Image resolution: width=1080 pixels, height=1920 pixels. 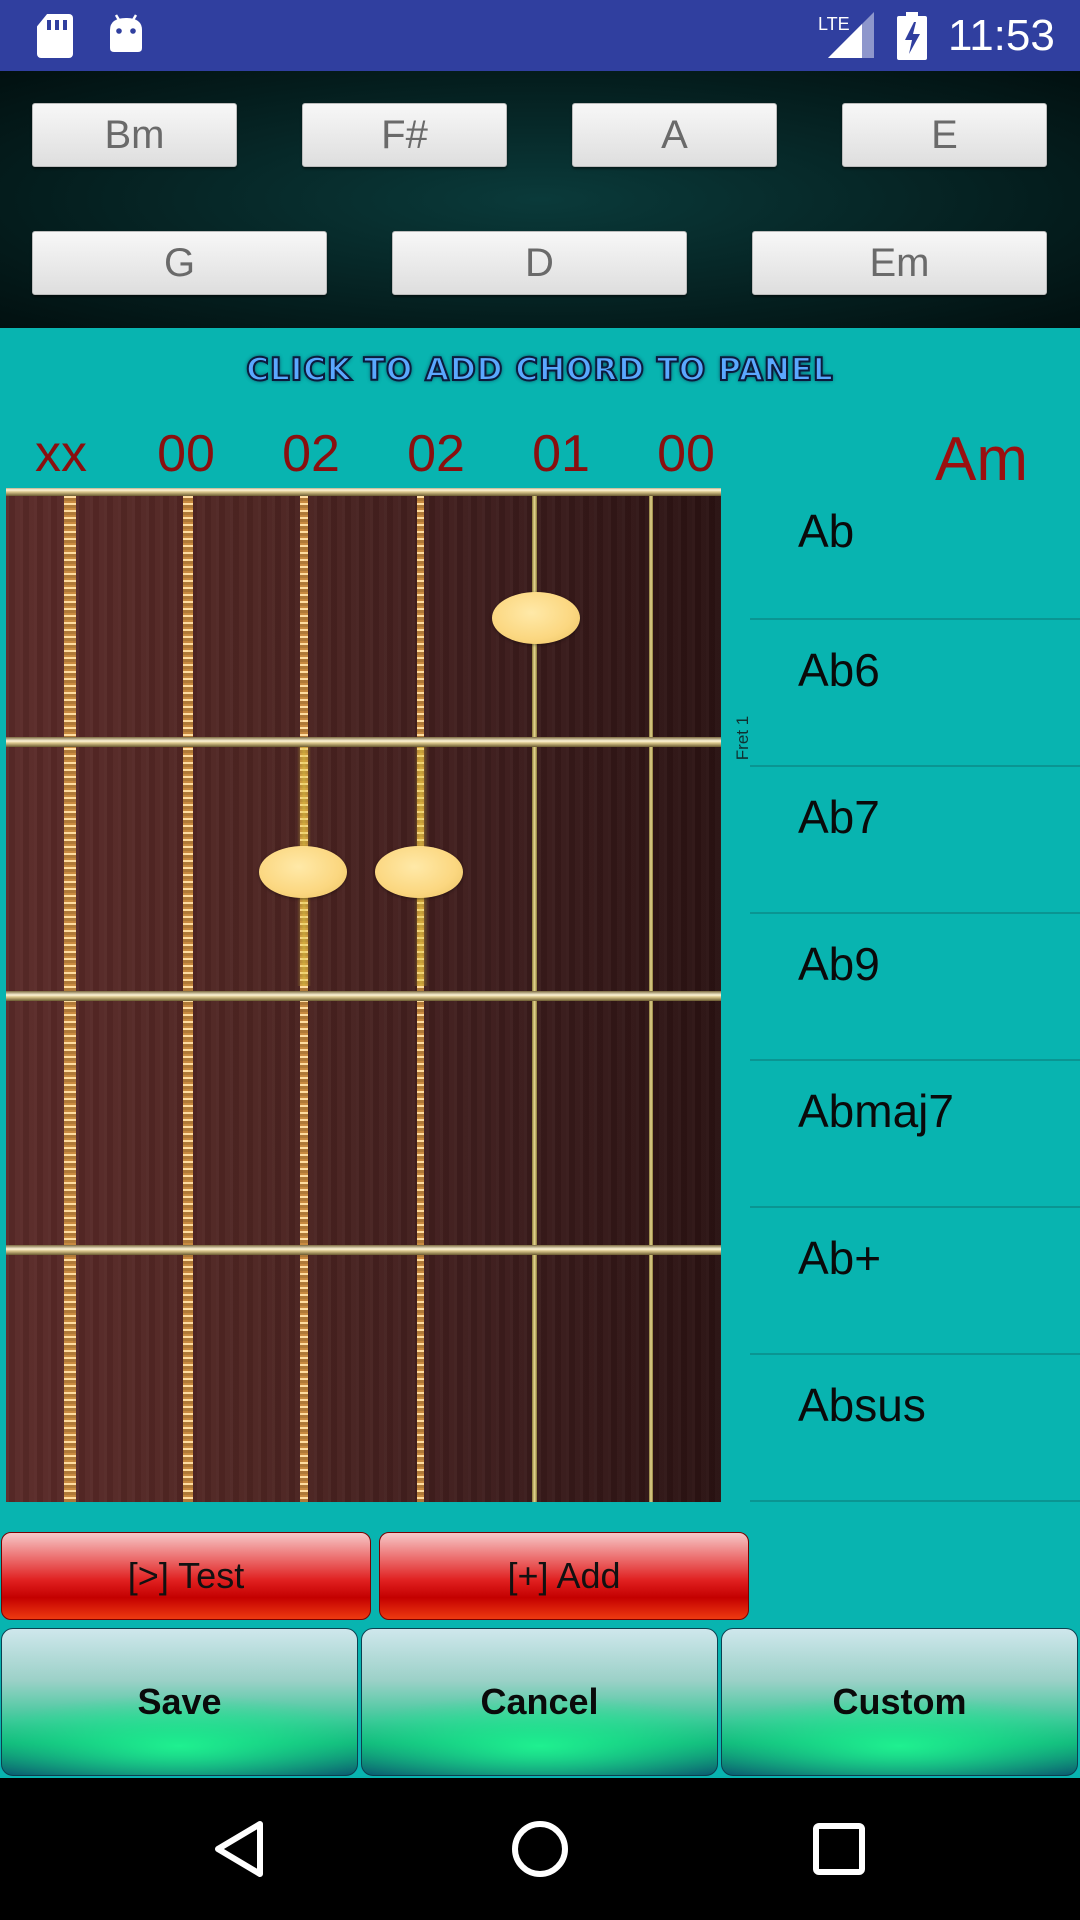 I want to click on panel-chord-button: Bm, so click(x=134, y=135).